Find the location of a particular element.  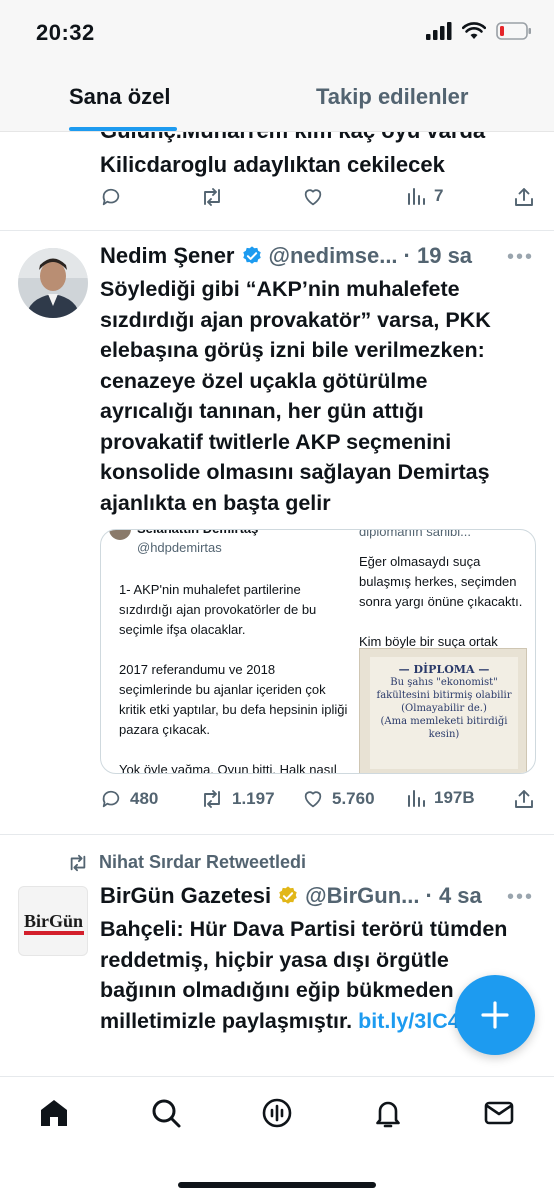

tweet-header: BirGün Gazetesi @BirGun... · 4 sa is located at coordinates (291, 896).